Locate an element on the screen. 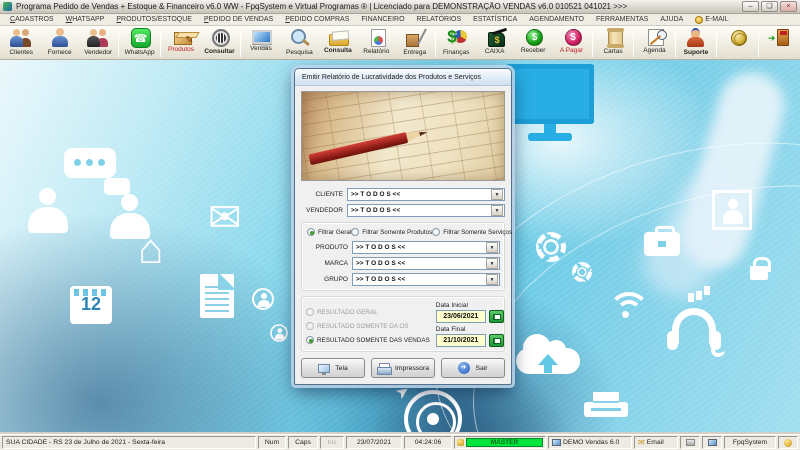 The width and height of the screenshot is (800, 450). menu-email: E-MAIL is located at coordinates (711, 19).